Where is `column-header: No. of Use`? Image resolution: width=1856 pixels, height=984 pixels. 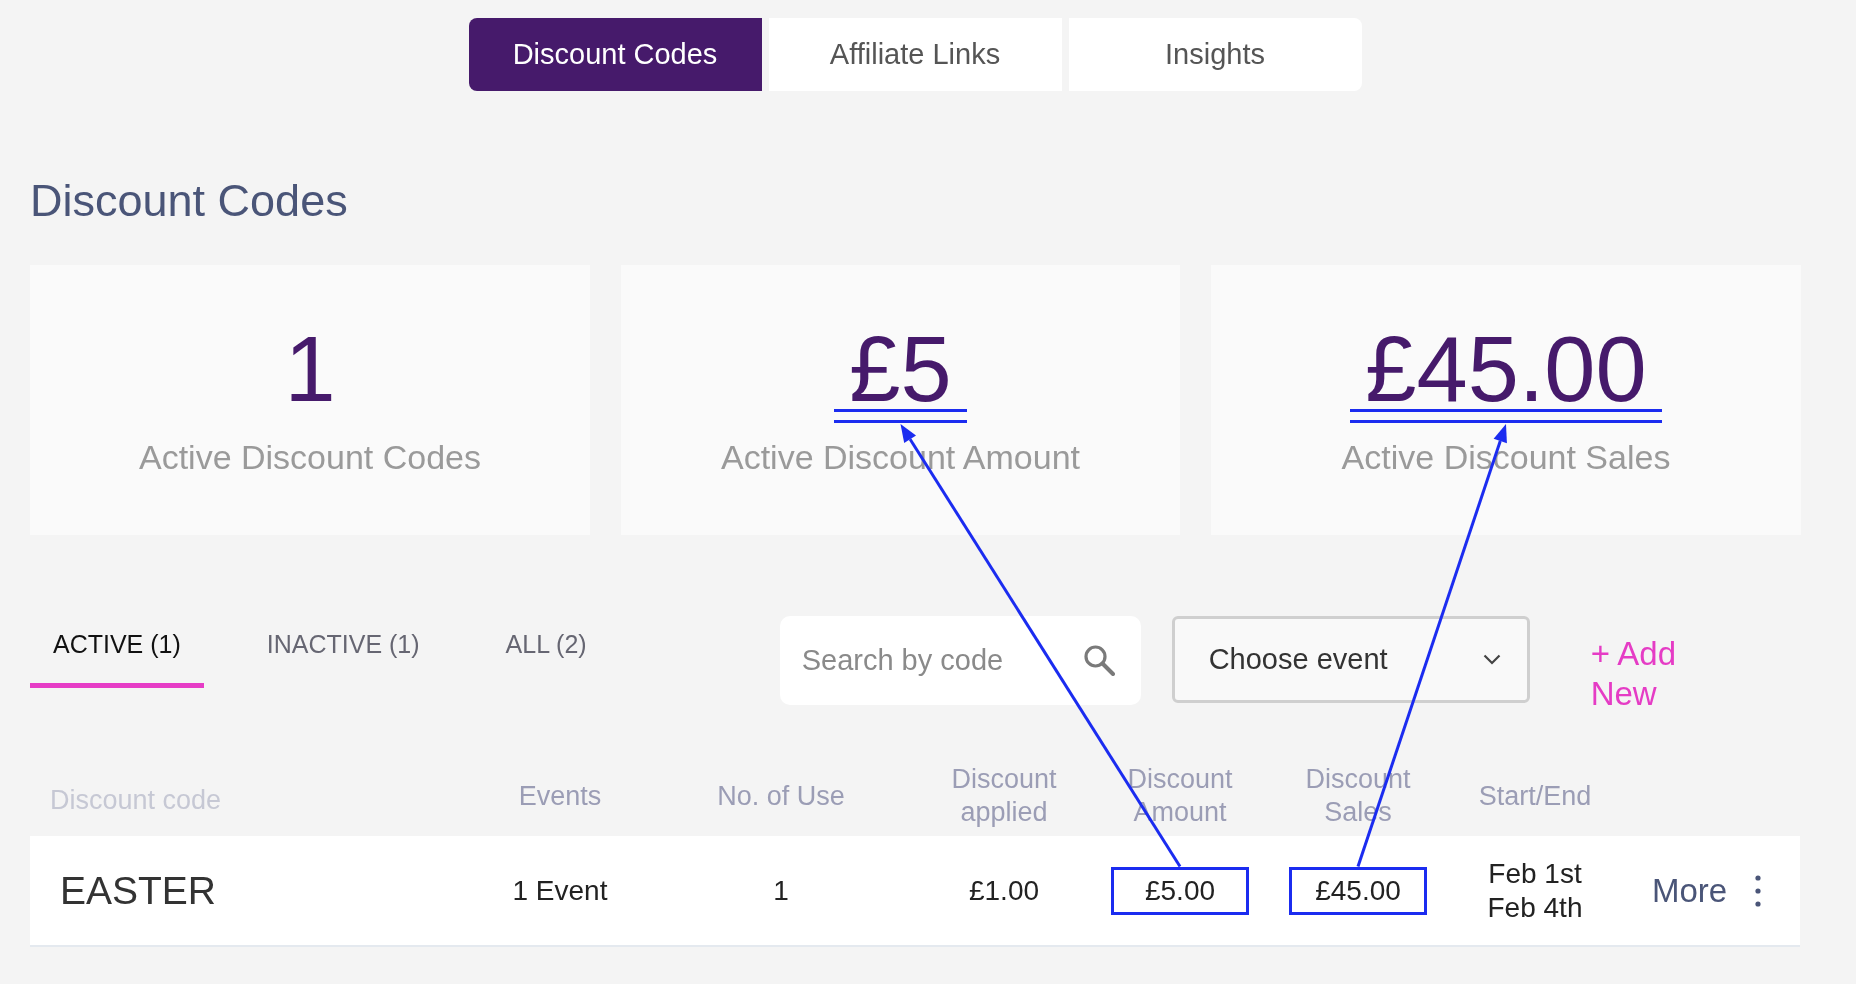 column-header: No. of Use is located at coordinates (781, 796).